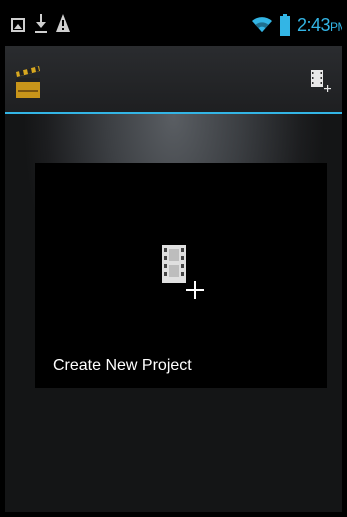 This screenshot has width=347, height=517. What do you see at coordinates (321, 81) in the screenshot?
I see `new-project-button` at bounding box center [321, 81].